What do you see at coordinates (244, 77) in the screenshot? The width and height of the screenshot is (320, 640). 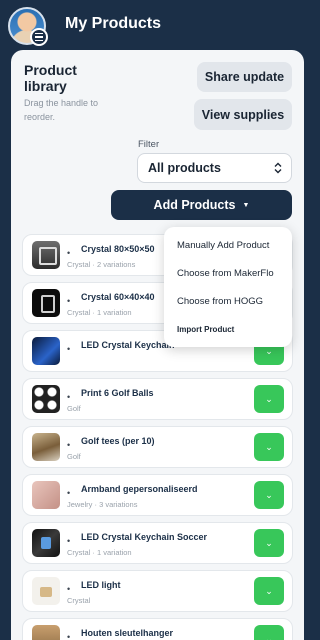 I see `share-update-button: Share update` at bounding box center [244, 77].